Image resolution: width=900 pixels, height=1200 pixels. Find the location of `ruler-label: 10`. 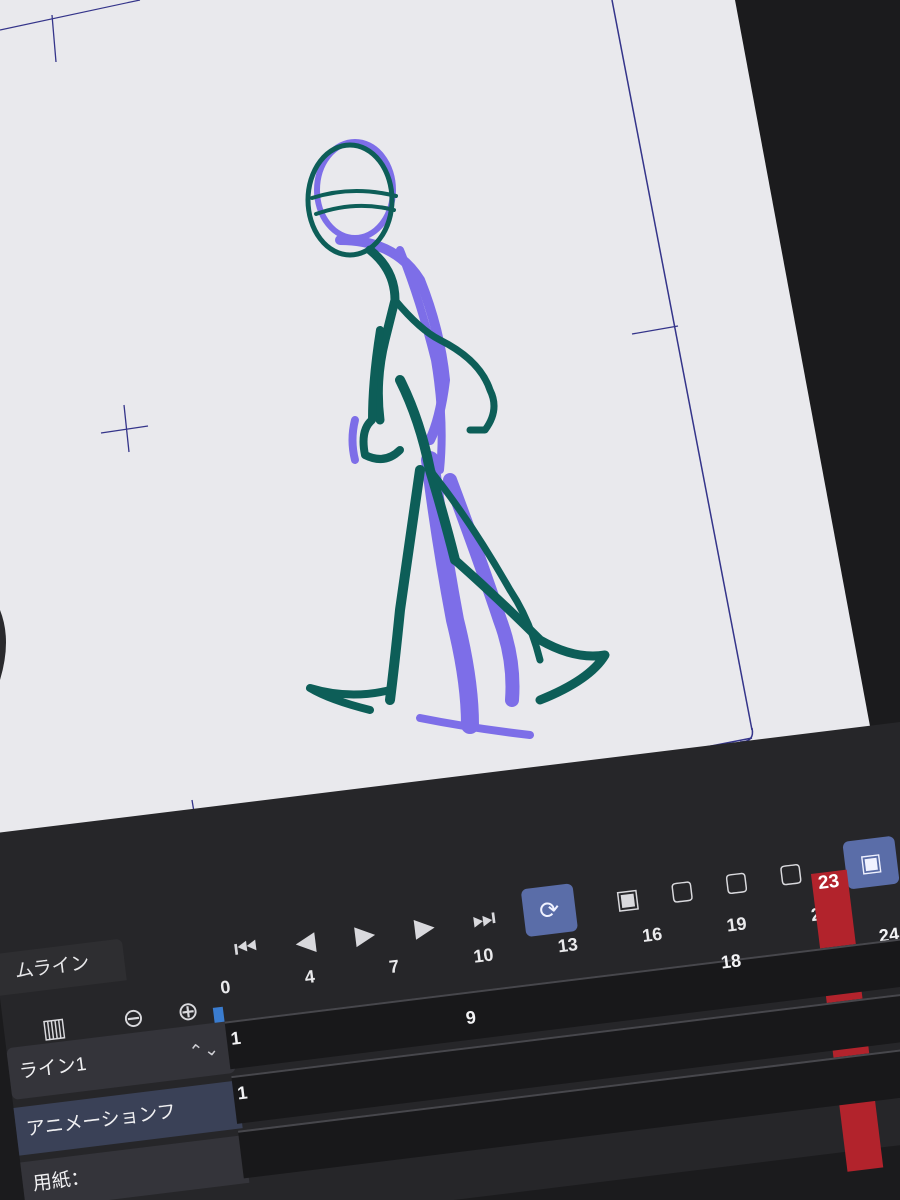

ruler-label: 10 is located at coordinates (483, 955).